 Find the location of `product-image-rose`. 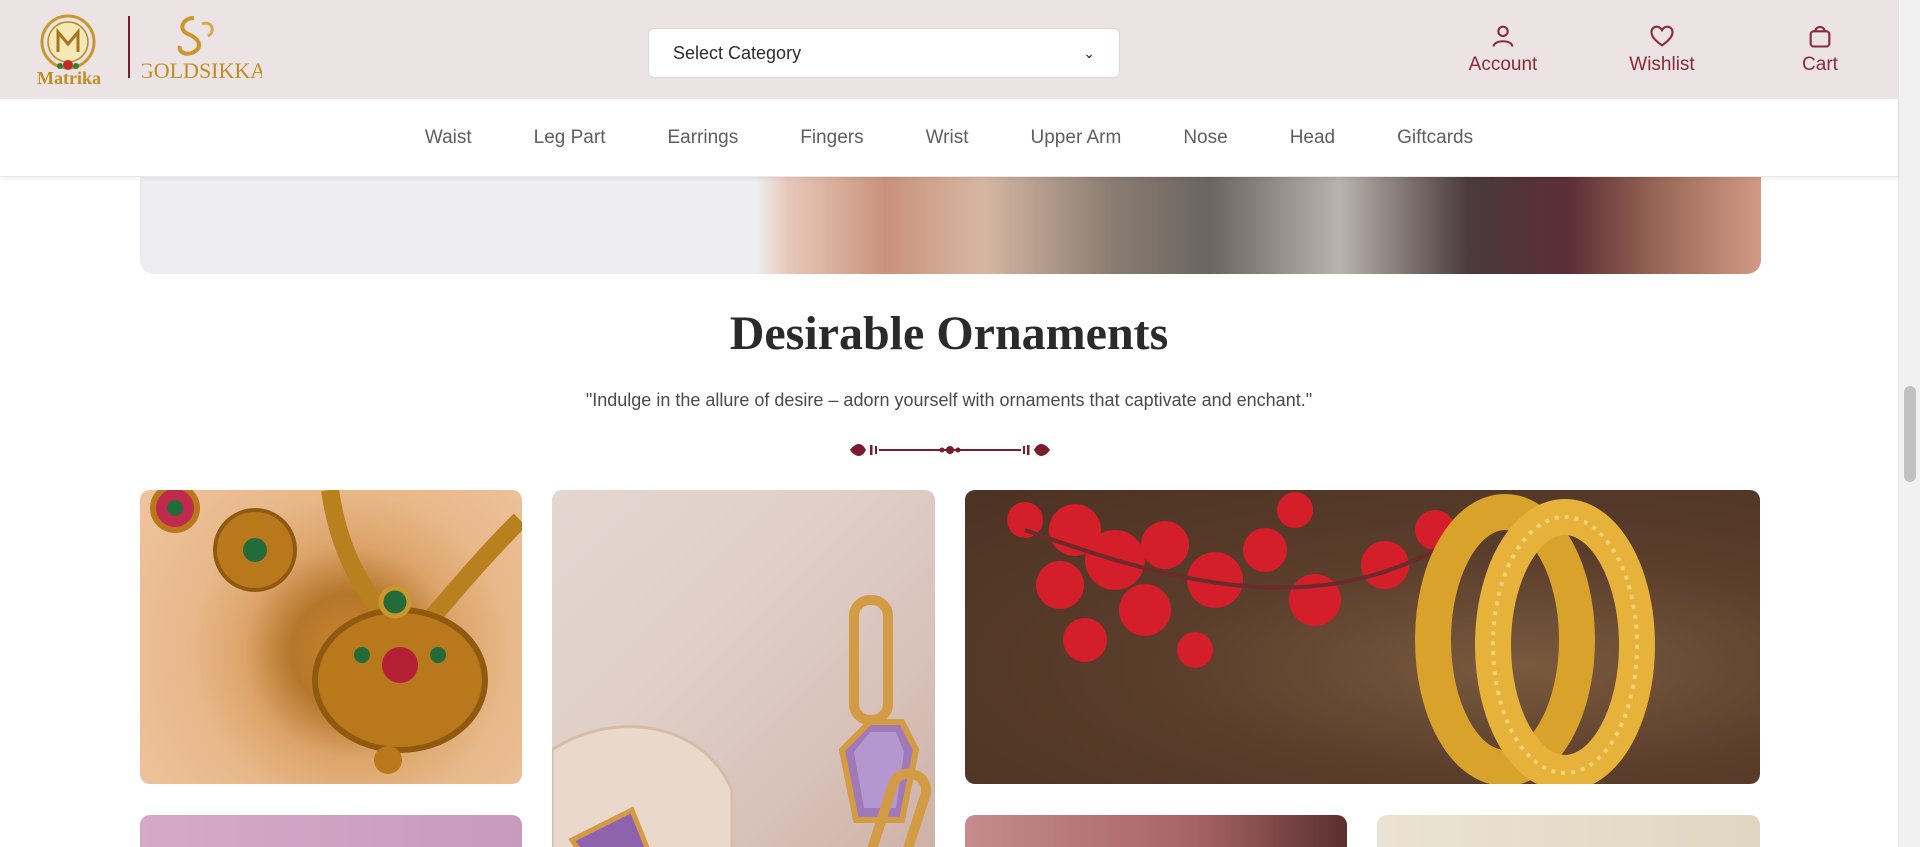

product-image-rose is located at coordinates (1156, 831).